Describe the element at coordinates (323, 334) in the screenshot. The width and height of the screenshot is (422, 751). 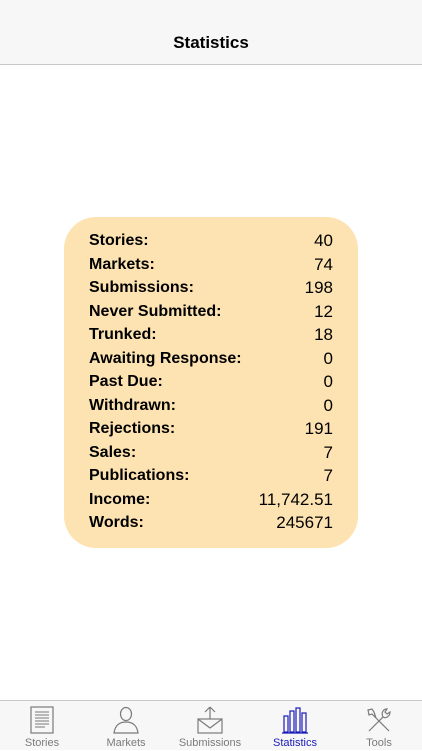
I see `stat-value: 18` at that location.